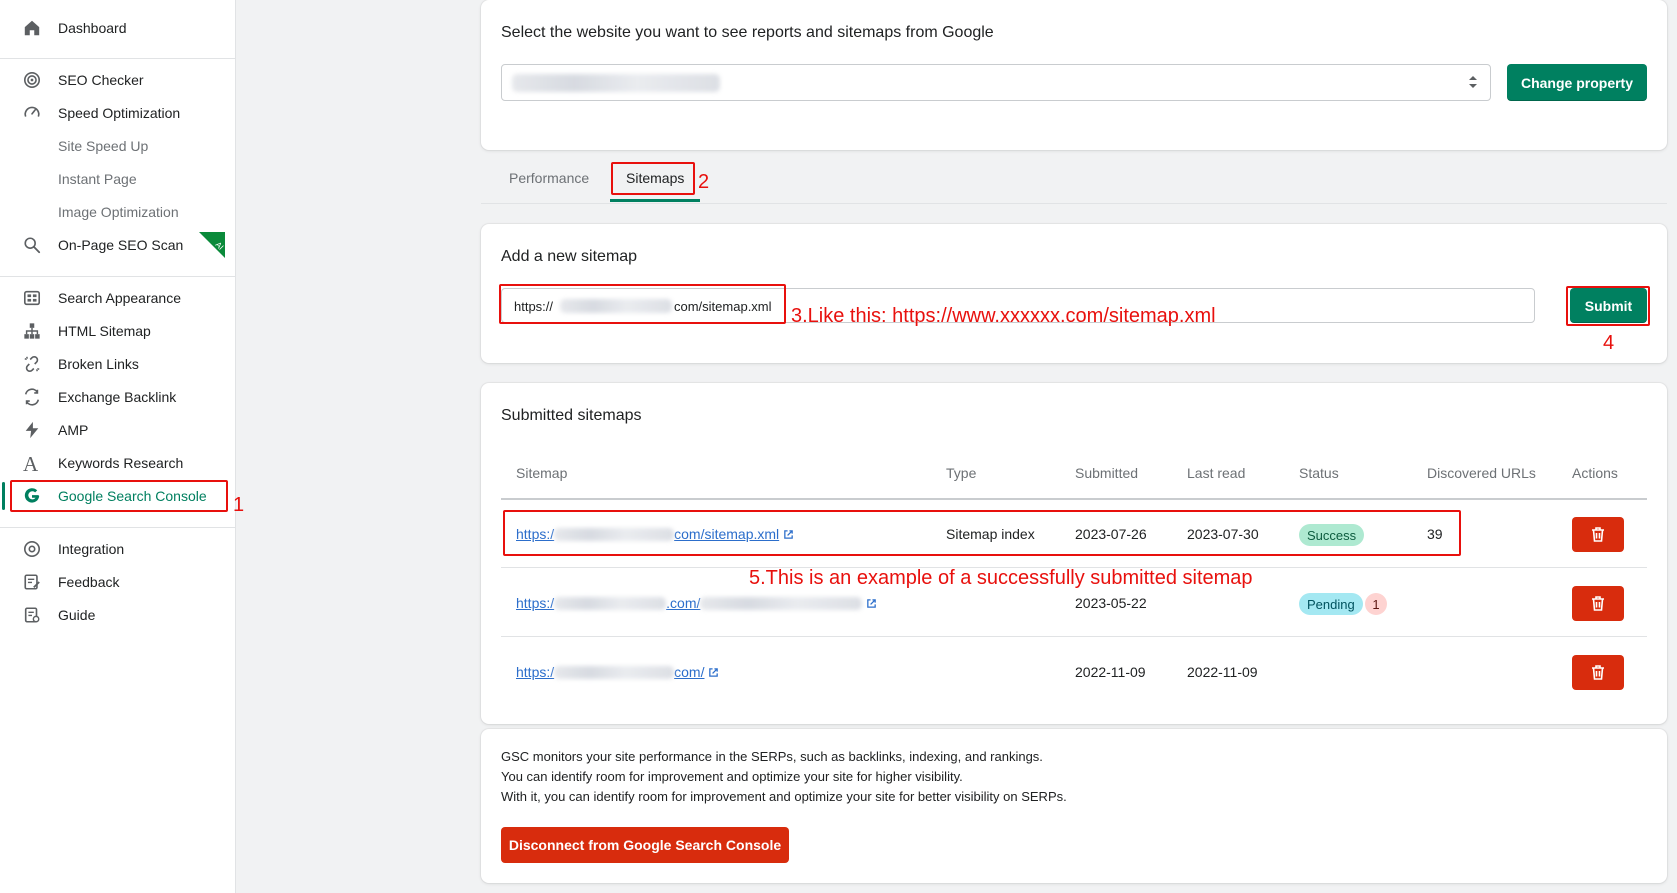 The image size is (1677, 893). I want to click on sidebar-item-search-appearance: Search Appearance, so click(118, 298).